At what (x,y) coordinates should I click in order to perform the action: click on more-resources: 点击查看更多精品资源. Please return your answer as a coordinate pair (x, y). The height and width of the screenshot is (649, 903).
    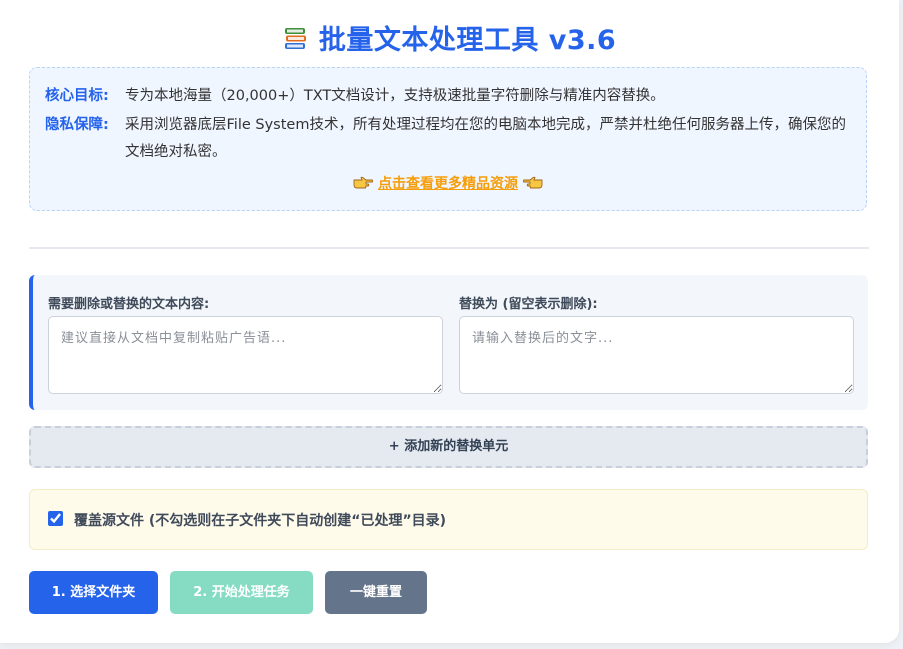
    Looking at the image, I should click on (448, 183).